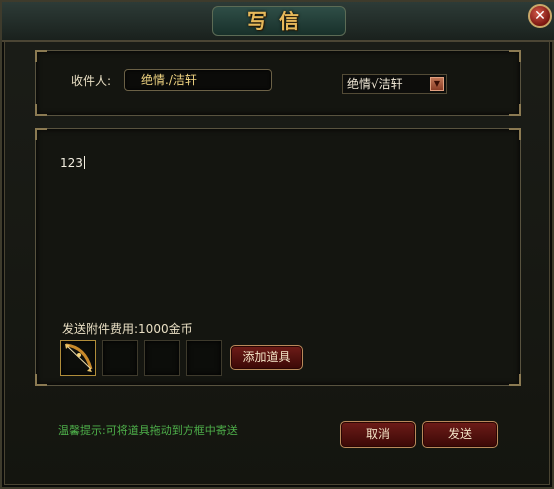 Image resolution: width=554 pixels, height=489 pixels. What do you see at coordinates (437, 84) in the screenshot?
I see `triangle-down-icon: ▼` at bounding box center [437, 84].